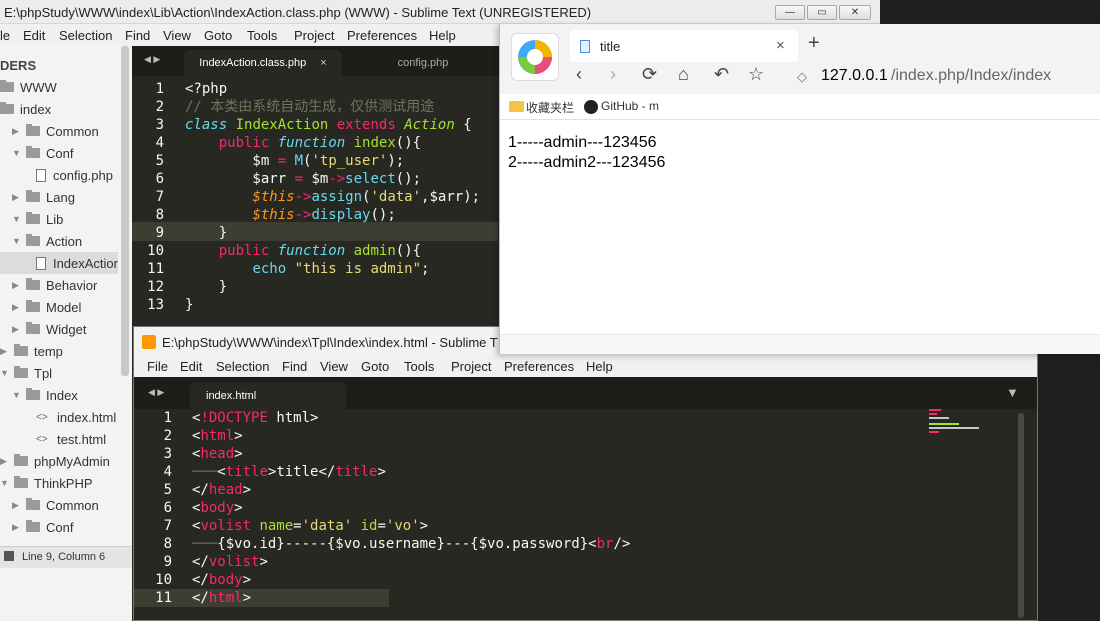 The width and height of the screenshot is (1100, 621). I want to click on tree-model: ▶ Model, so click(46, 307).